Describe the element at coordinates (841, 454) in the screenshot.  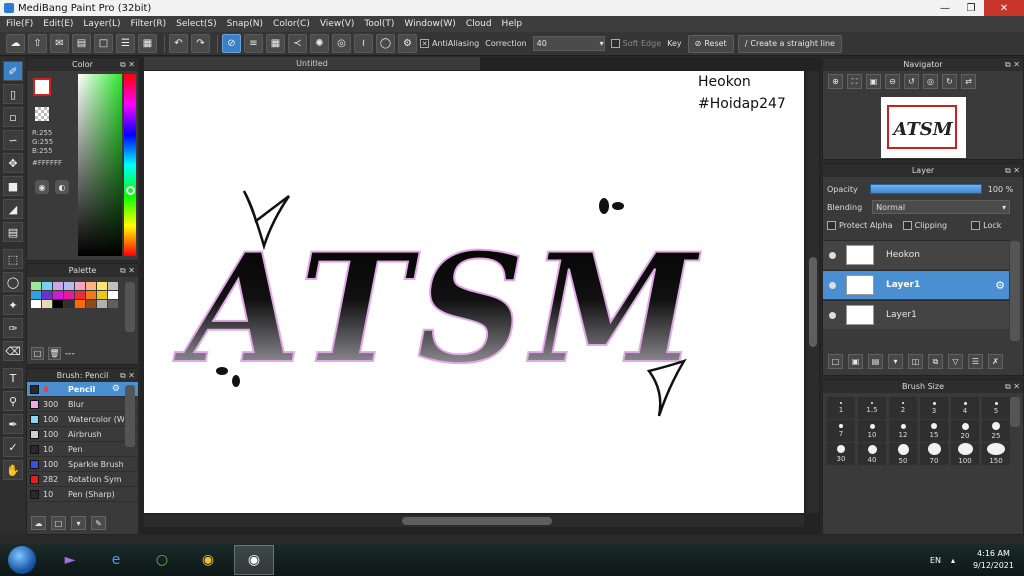
I see `brush-size-option: 30` at that location.